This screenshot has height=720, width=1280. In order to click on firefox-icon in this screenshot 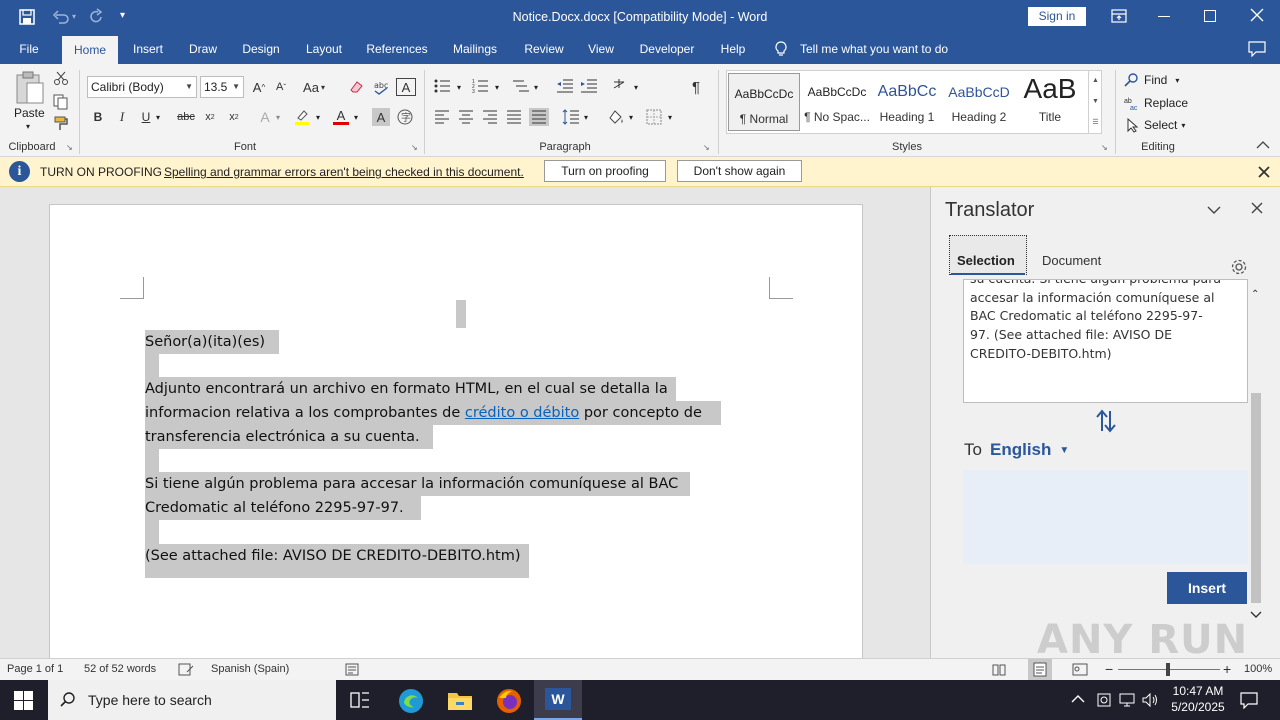, I will do `click(509, 701)`.